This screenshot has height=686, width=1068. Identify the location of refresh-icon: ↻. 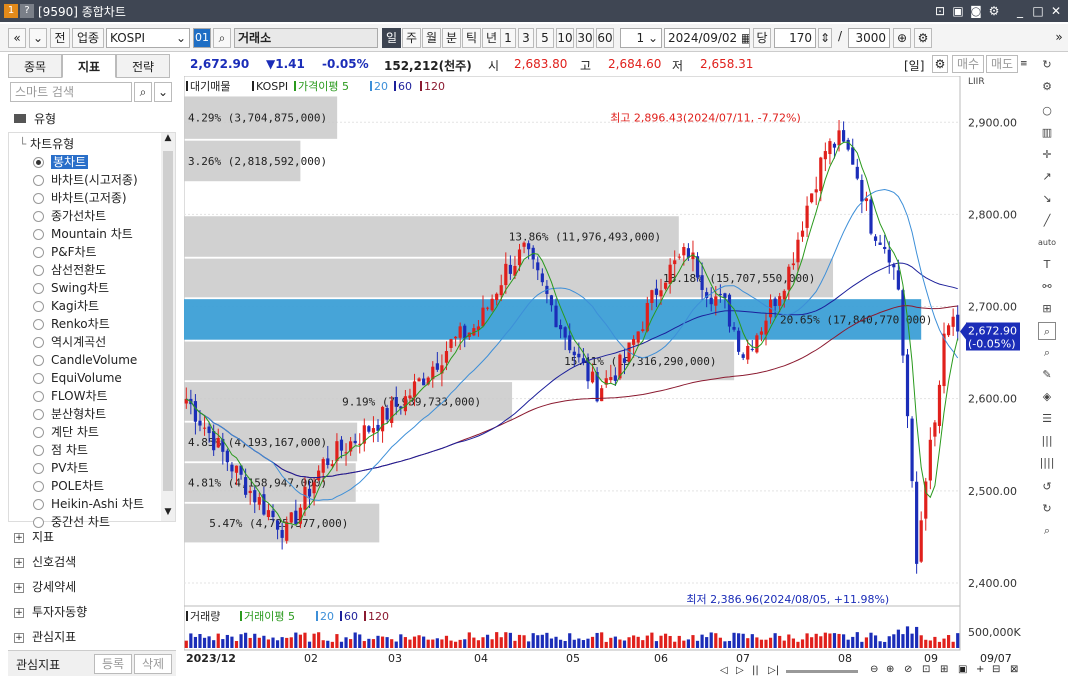
(1047, 65).